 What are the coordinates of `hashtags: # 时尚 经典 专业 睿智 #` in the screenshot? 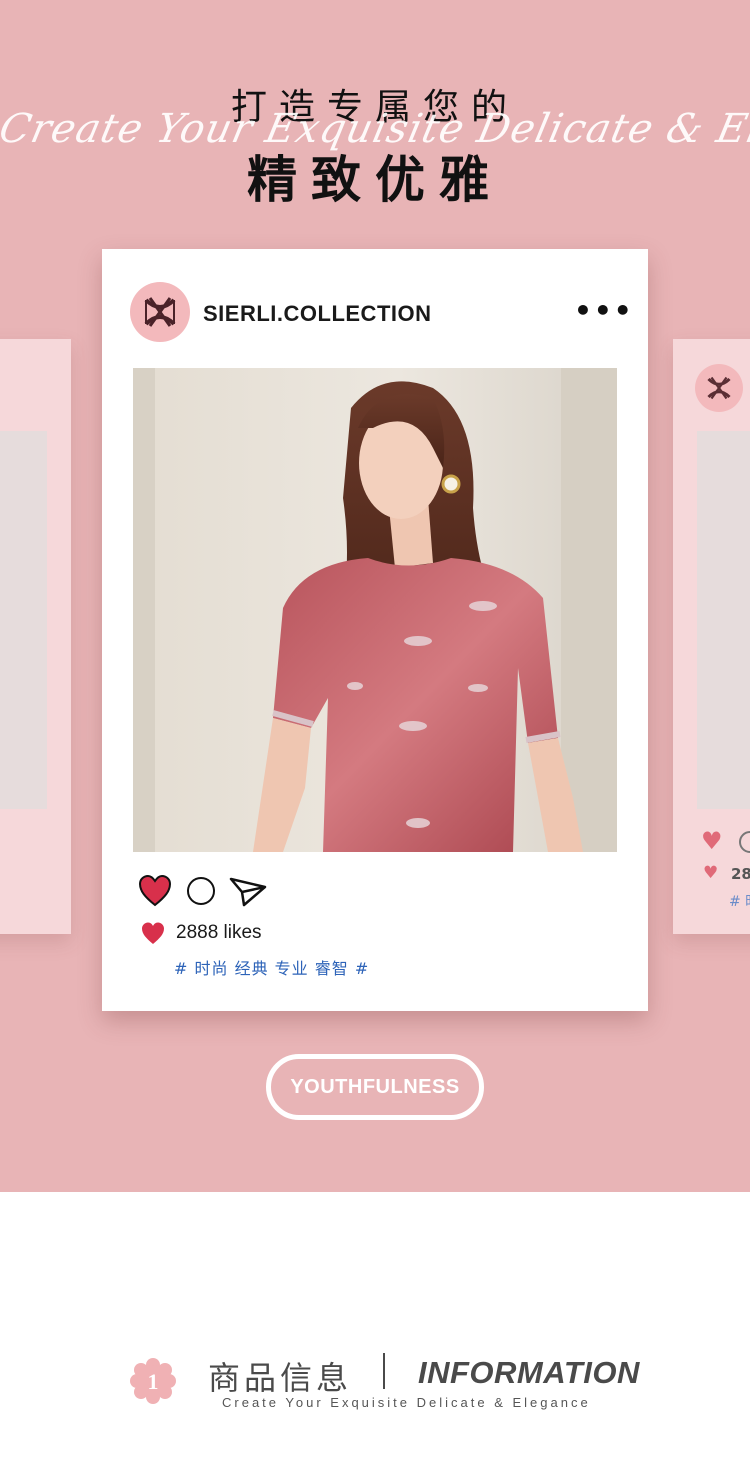 It's located at (271, 967).